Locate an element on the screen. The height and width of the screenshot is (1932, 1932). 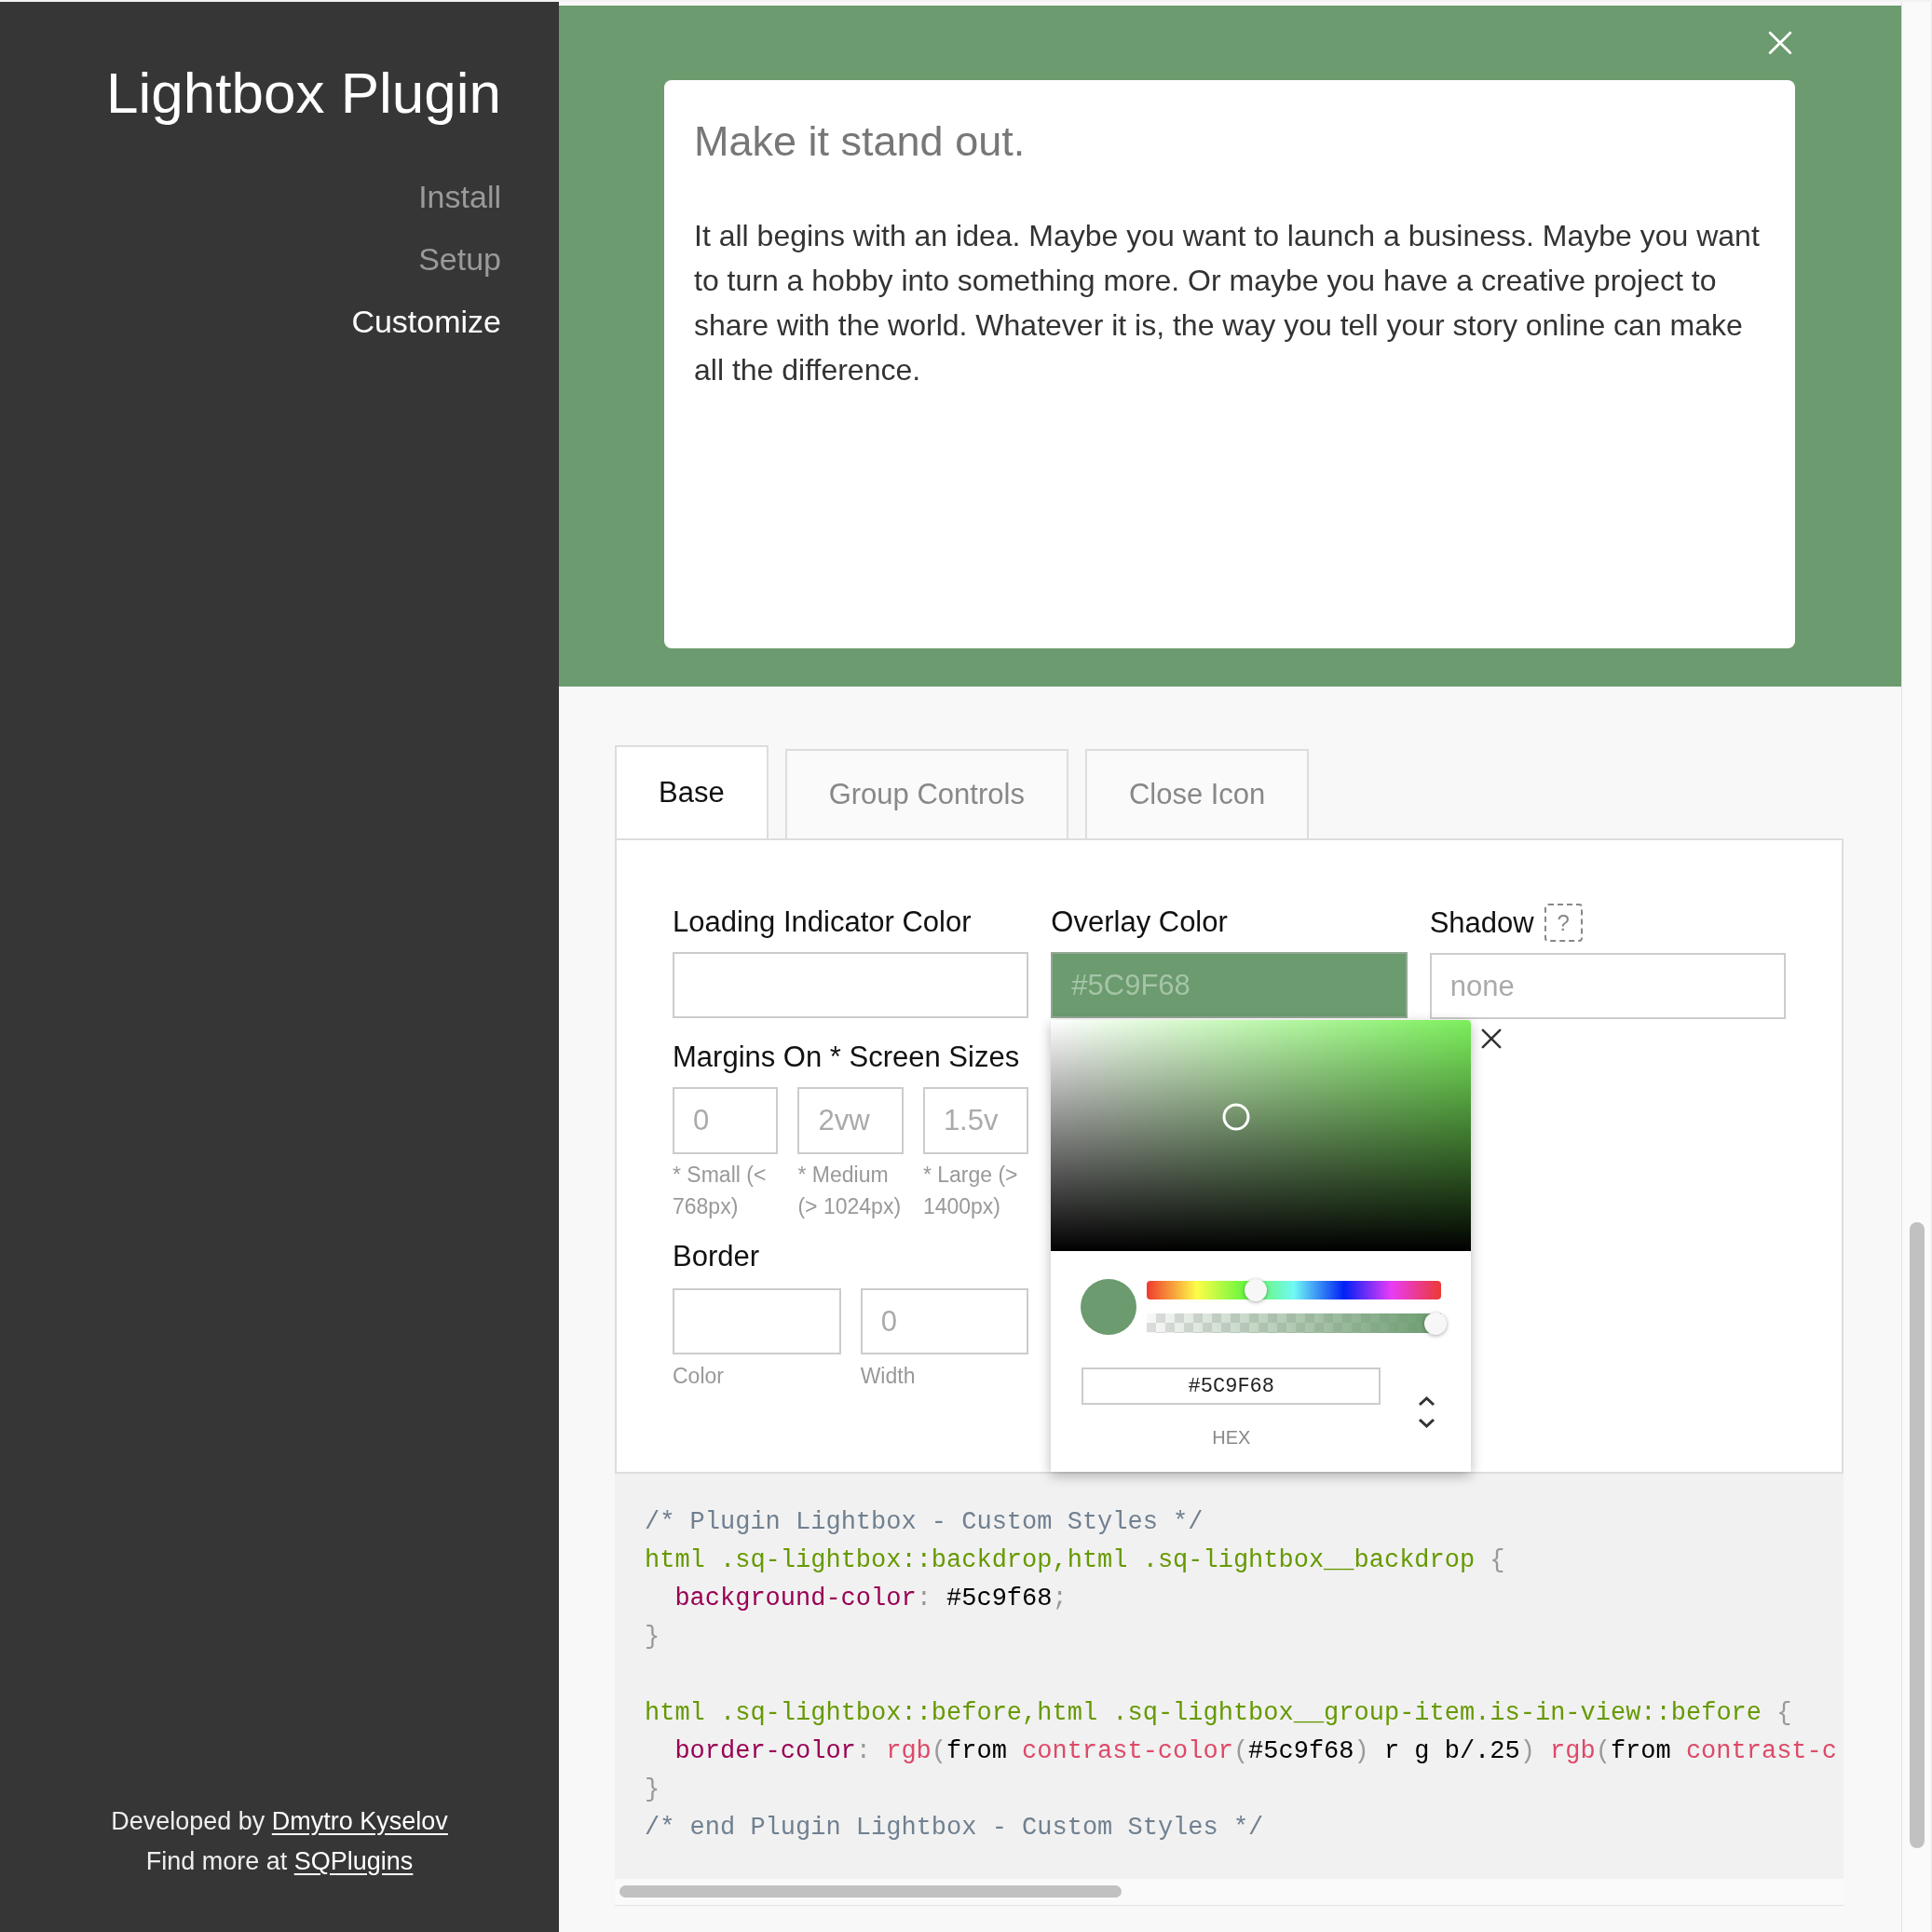
field-hint: Width is located at coordinates (888, 1376).